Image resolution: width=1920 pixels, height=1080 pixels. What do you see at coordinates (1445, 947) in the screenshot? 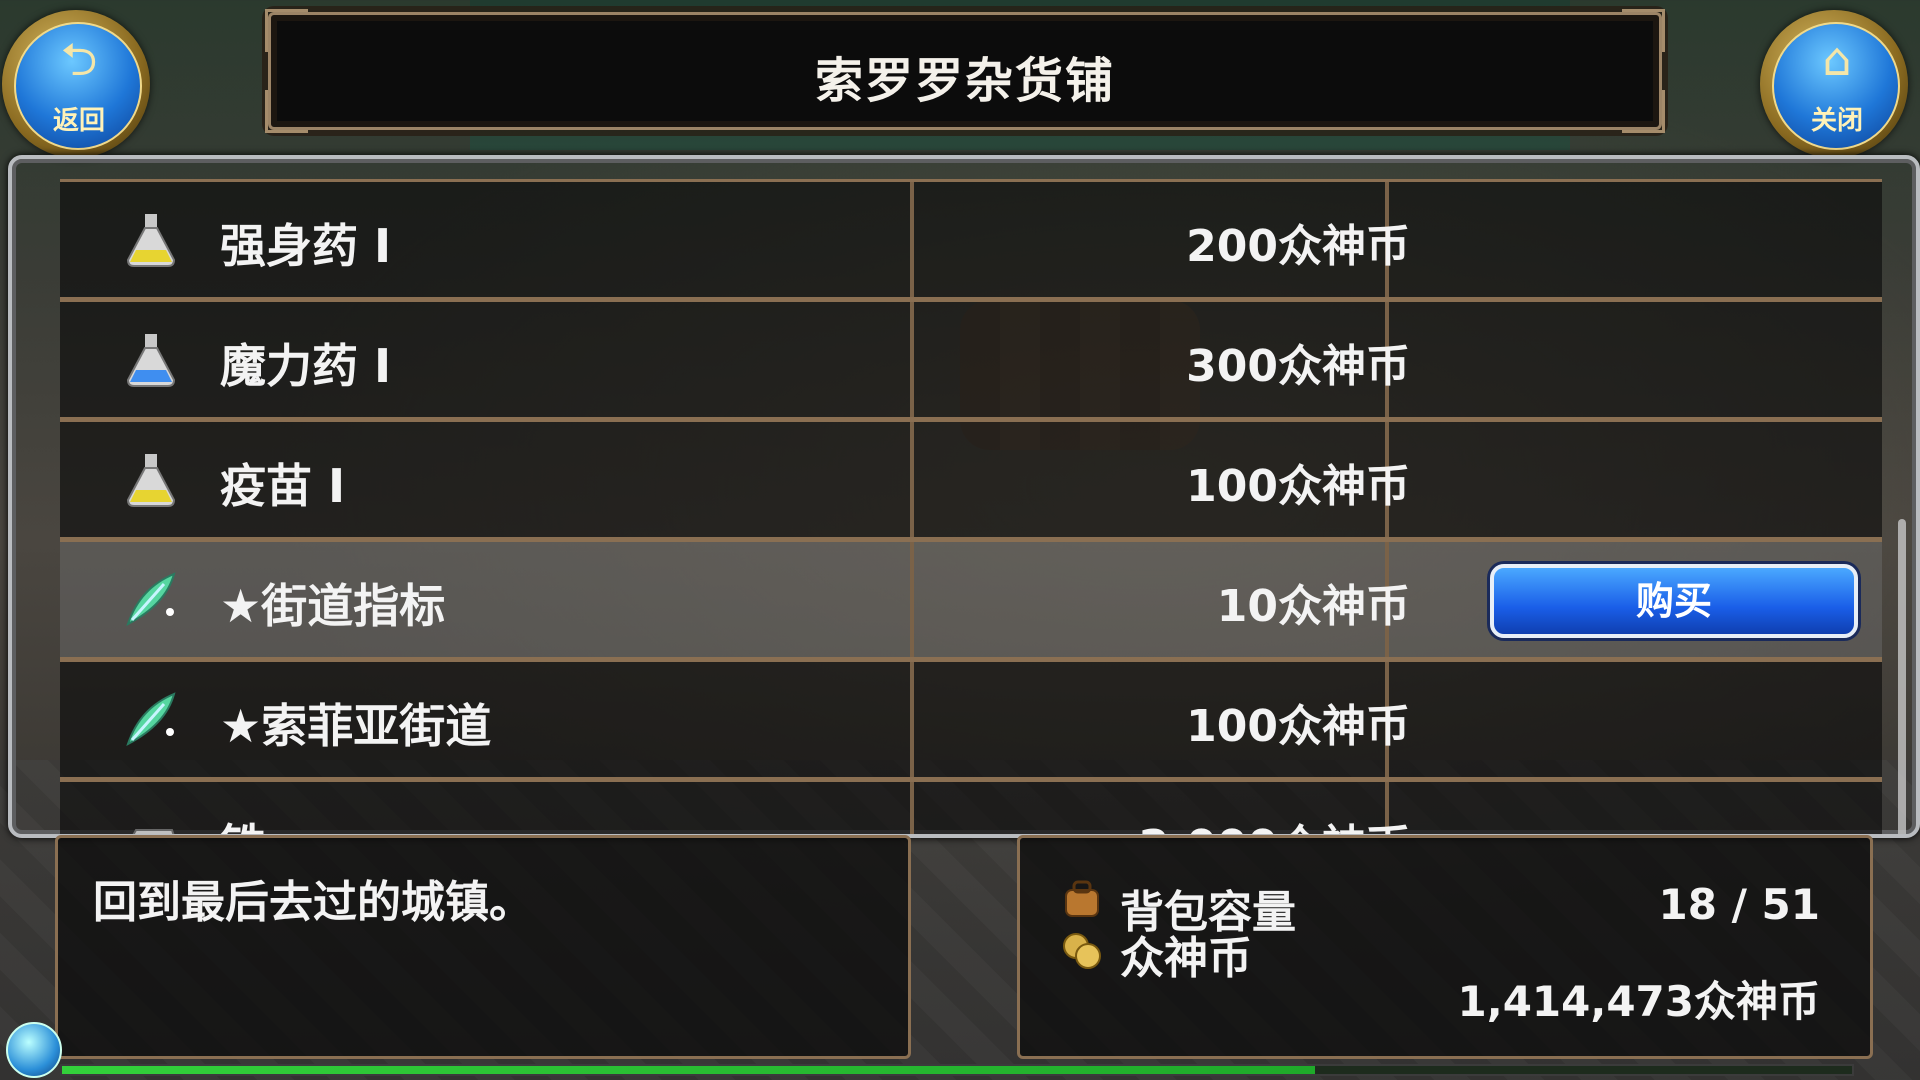
I see `info-panel: 背包容量 18 / 51 众神币 1,414,473众神币` at bounding box center [1445, 947].